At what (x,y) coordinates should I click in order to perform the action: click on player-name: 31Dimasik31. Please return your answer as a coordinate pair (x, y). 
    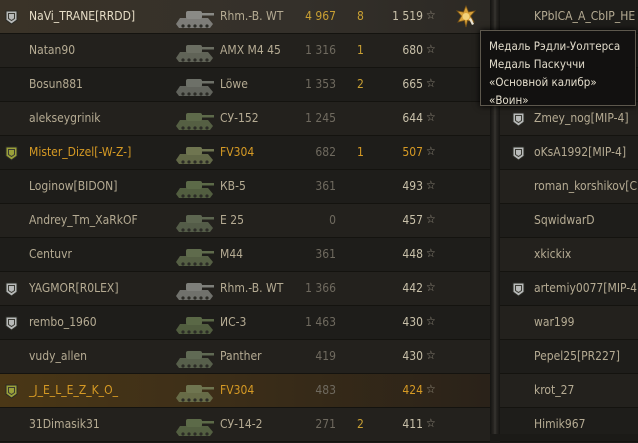
    Looking at the image, I should click on (64, 424).